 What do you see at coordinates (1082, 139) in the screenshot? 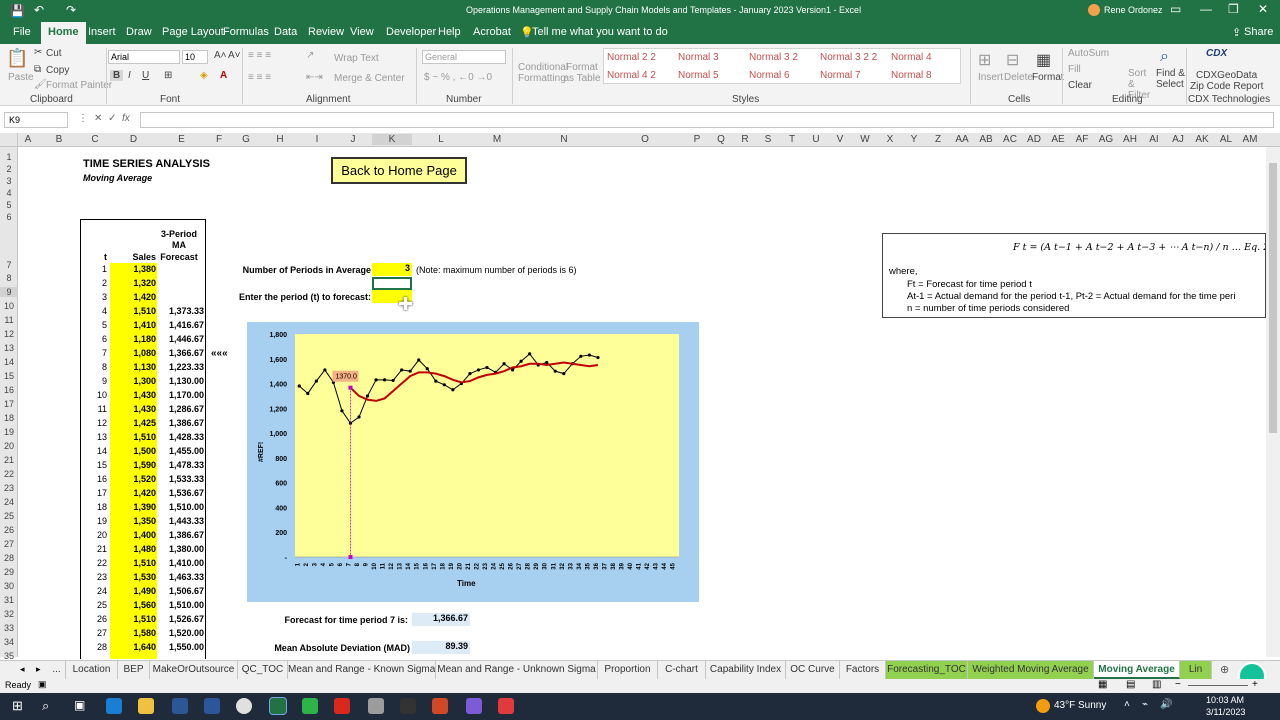
I see `column-header: AF` at bounding box center [1082, 139].